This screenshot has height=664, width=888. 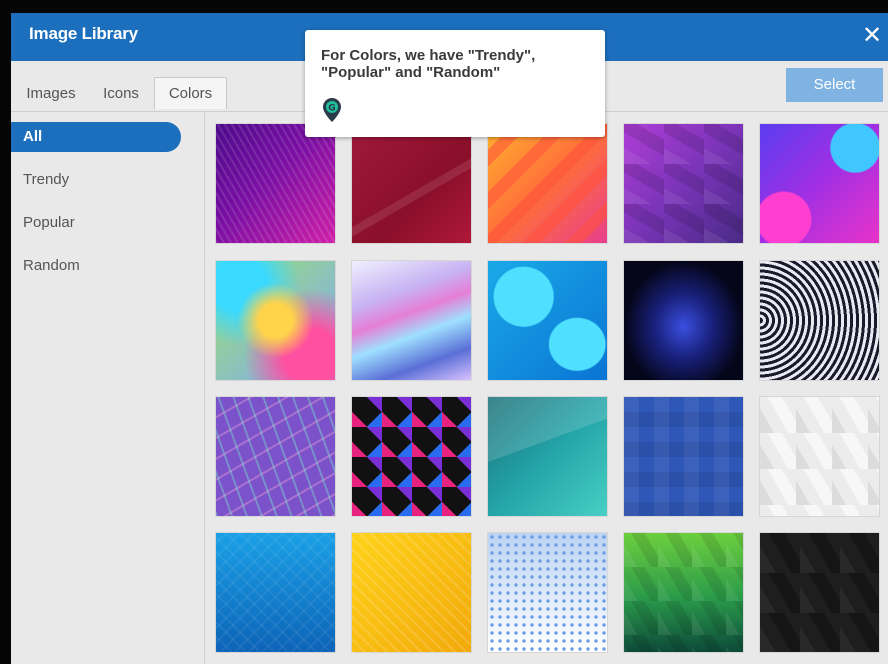 What do you see at coordinates (96, 223) in the screenshot?
I see `sidebar-item-popular: Popular` at bounding box center [96, 223].